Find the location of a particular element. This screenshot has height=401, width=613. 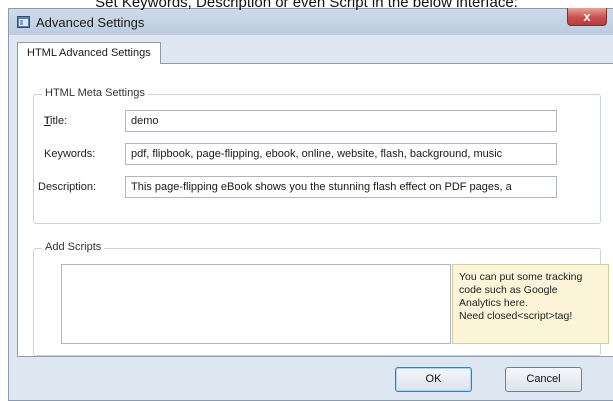

meta-settings-legend: HTML Meta Settings is located at coordinates (95, 93).